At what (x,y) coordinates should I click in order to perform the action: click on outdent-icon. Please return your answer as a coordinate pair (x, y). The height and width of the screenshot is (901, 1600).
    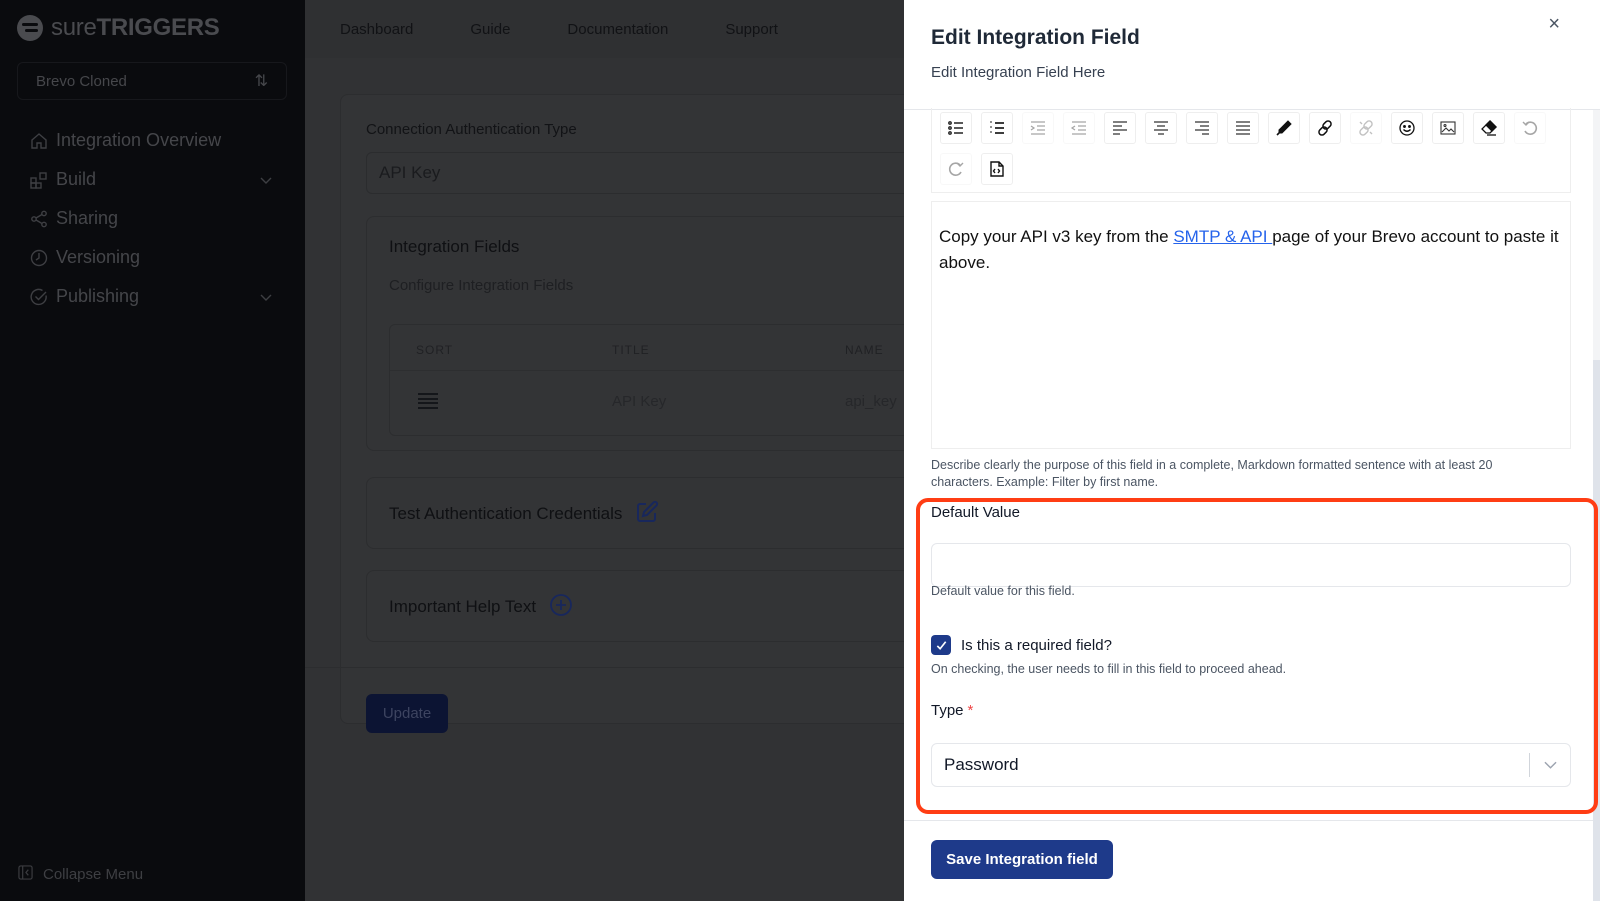
    Looking at the image, I should click on (1079, 128).